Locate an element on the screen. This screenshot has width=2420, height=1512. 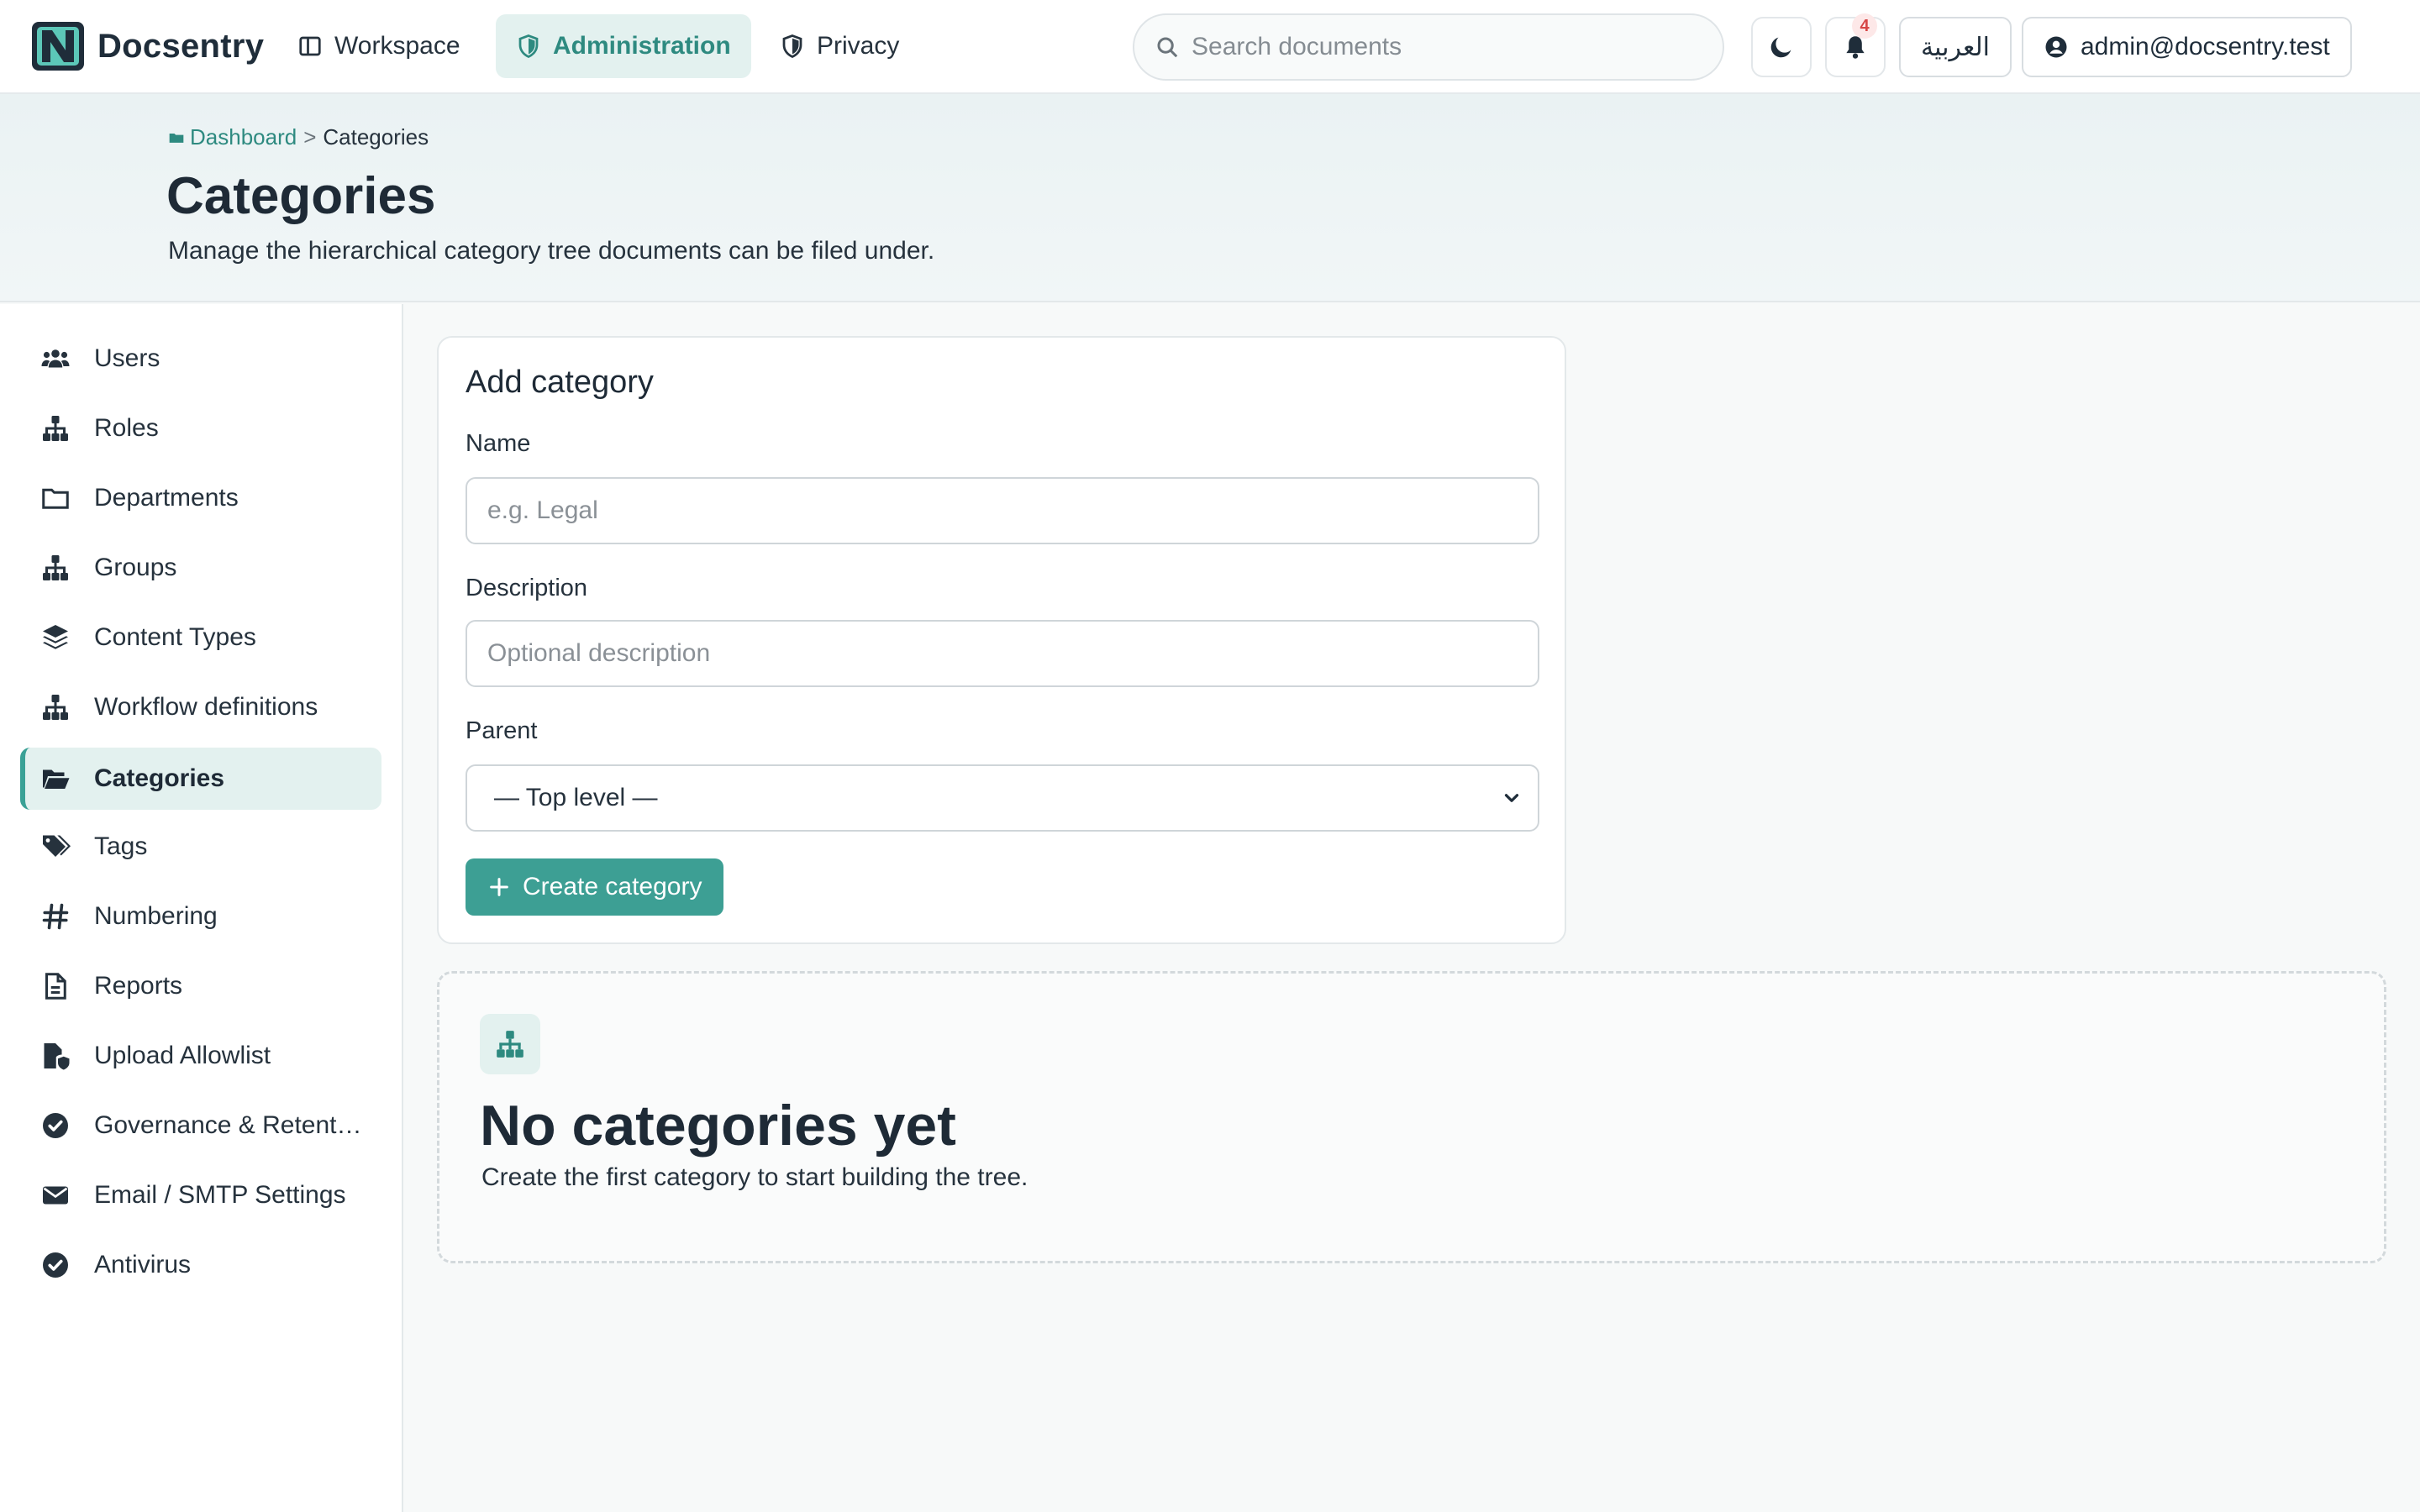
layout-icon is located at coordinates (310, 46).